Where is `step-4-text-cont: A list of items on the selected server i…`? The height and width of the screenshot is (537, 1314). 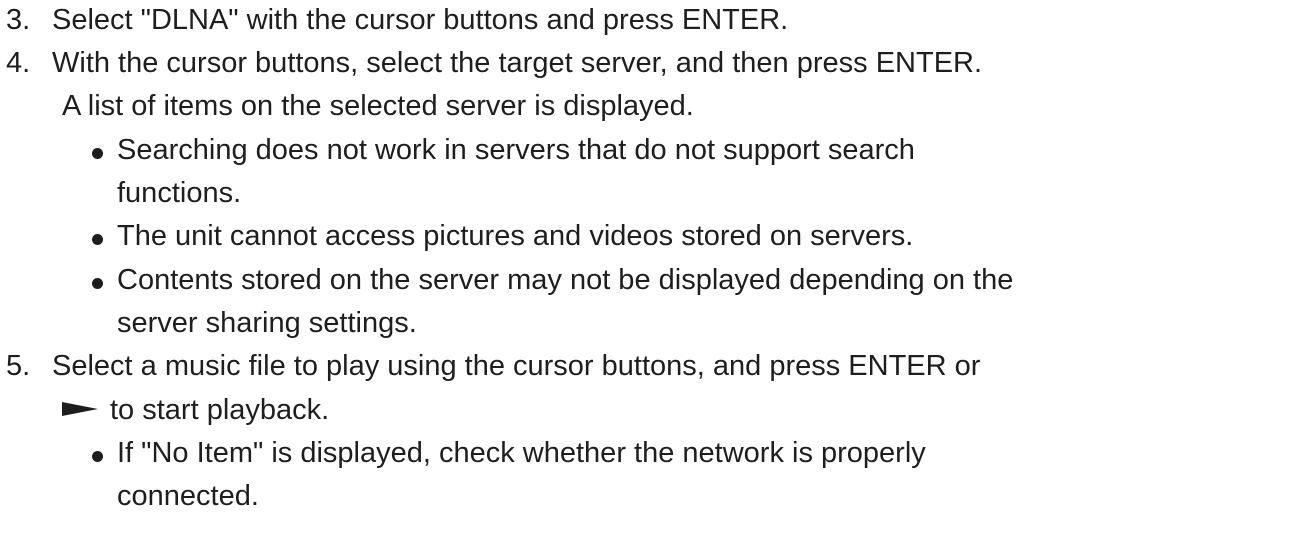 step-4-text-cont: A list of items on the selected server i… is located at coordinates (378, 106).